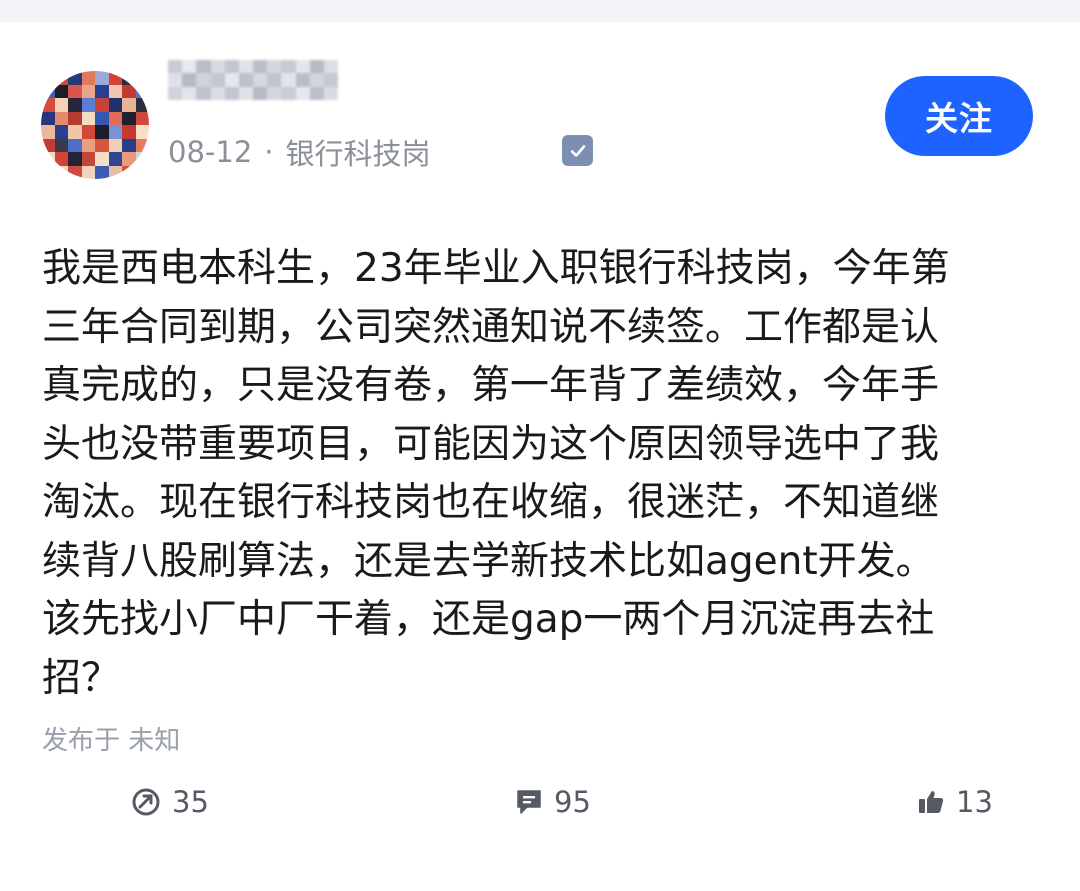 This screenshot has height=891, width=1080. What do you see at coordinates (491, 502) in the screenshot?
I see `post-body-line: 淘汰。现在银行科技岗也在收缩，很迷茫，不知道继` at bounding box center [491, 502].